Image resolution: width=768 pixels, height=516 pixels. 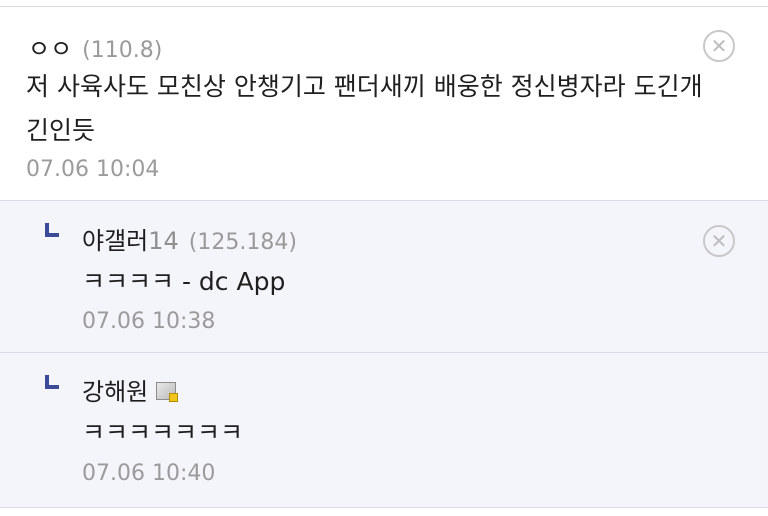 I want to click on reply-header: 야갤러 14 (125.184), so click(x=189, y=238).